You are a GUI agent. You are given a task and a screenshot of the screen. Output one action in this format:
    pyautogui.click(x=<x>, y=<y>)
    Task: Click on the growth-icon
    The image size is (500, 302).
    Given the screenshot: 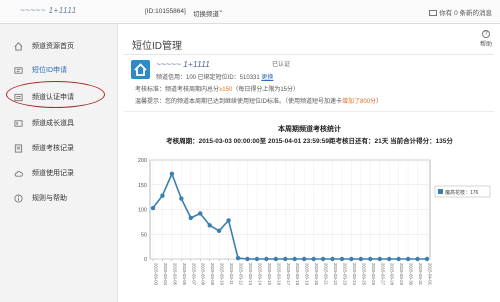 What is the action you would take?
    pyautogui.click(x=18, y=123)
    